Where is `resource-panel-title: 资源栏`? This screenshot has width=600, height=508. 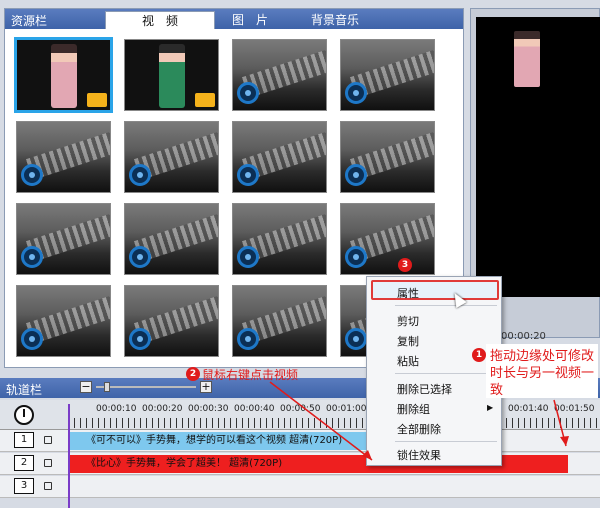 resource-panel-title: 资源栏 is located at coordinates (29, 21).